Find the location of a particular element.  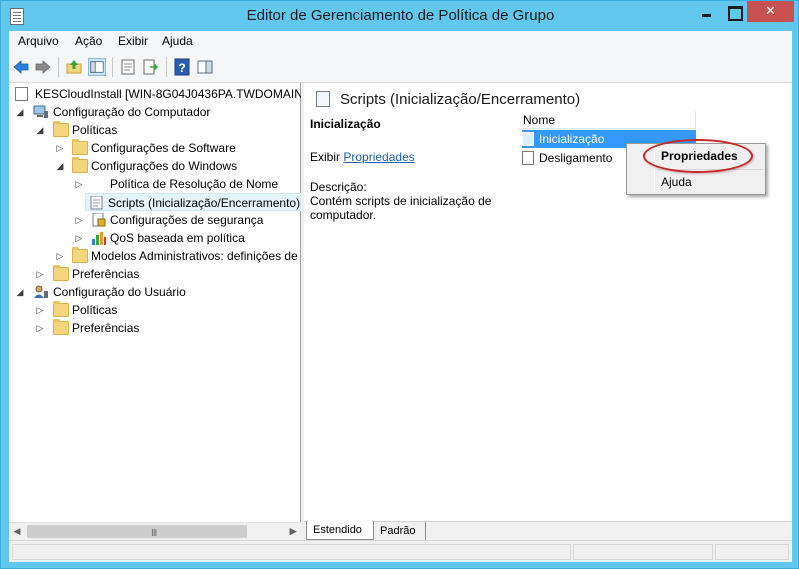

toolbar: ? is located at coordinates (400, 67).